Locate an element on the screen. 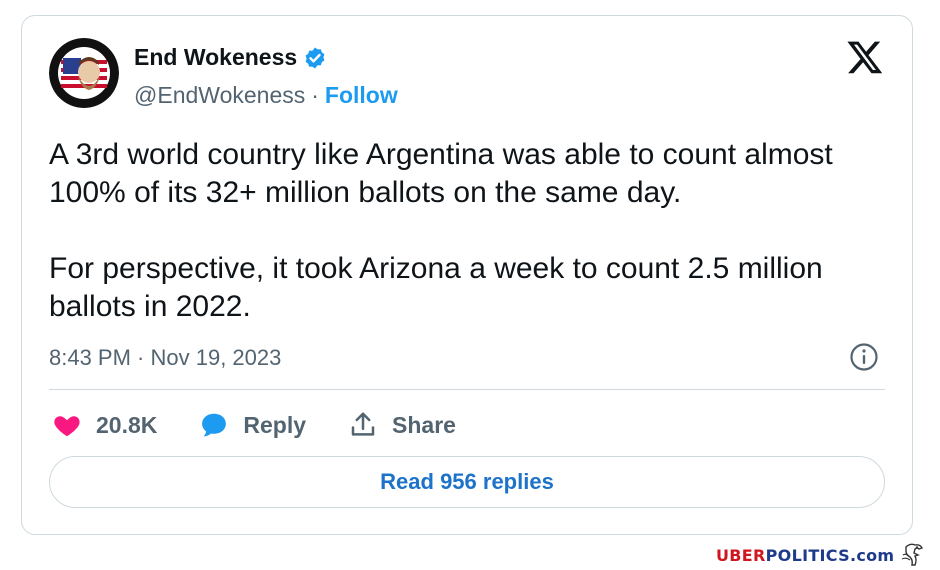 This screenshot has height=570, width=940. like-button: 20.8K is located at coordinates (104, 425).